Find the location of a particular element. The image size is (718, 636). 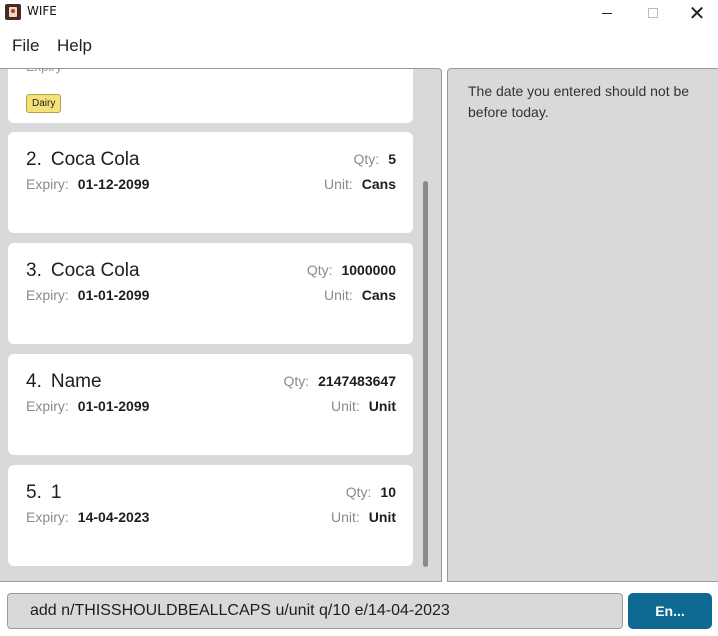

item-qty: Qty: 10 is located at coordinates (371, 492).